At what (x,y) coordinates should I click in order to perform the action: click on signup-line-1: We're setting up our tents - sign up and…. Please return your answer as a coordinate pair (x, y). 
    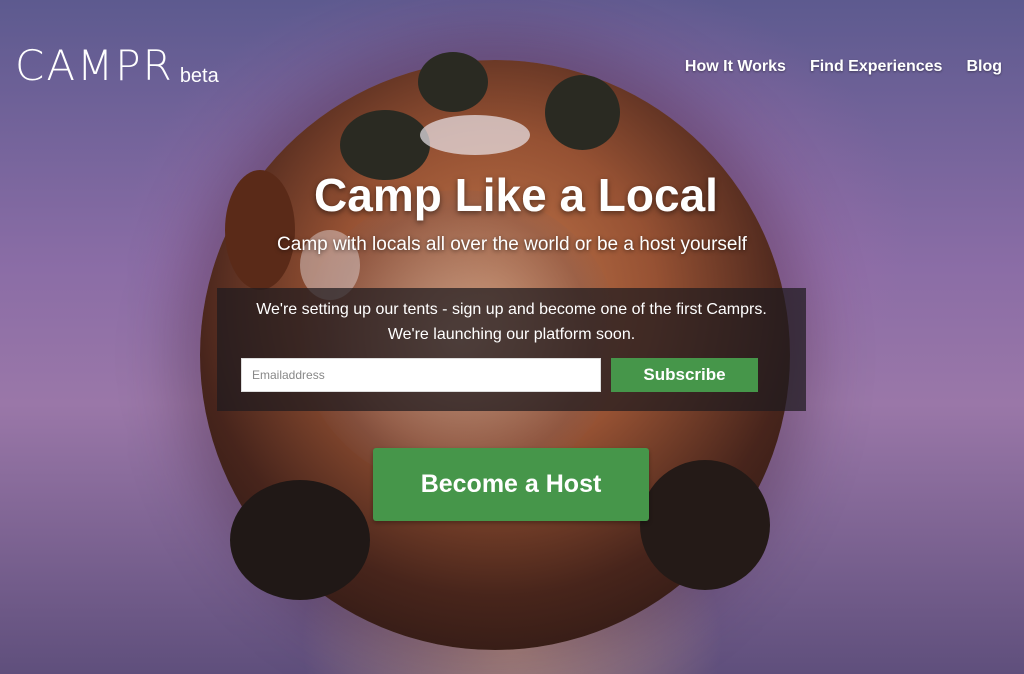
    Looking at the image, I should click on (511, 309).